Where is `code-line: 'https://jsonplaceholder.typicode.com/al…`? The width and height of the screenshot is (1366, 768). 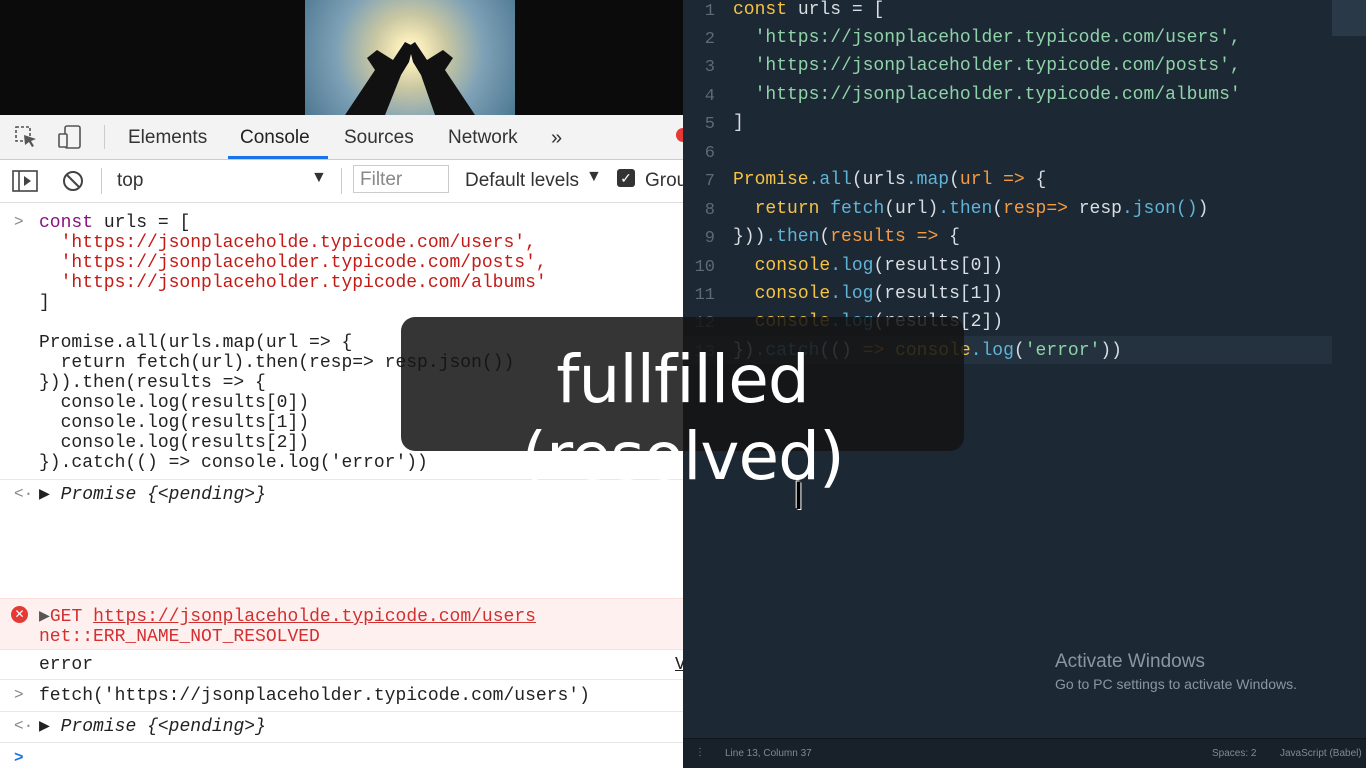
code-line: 'https://jsonplaceholder.typicode.com/al… is located at coordinates (293, 283).